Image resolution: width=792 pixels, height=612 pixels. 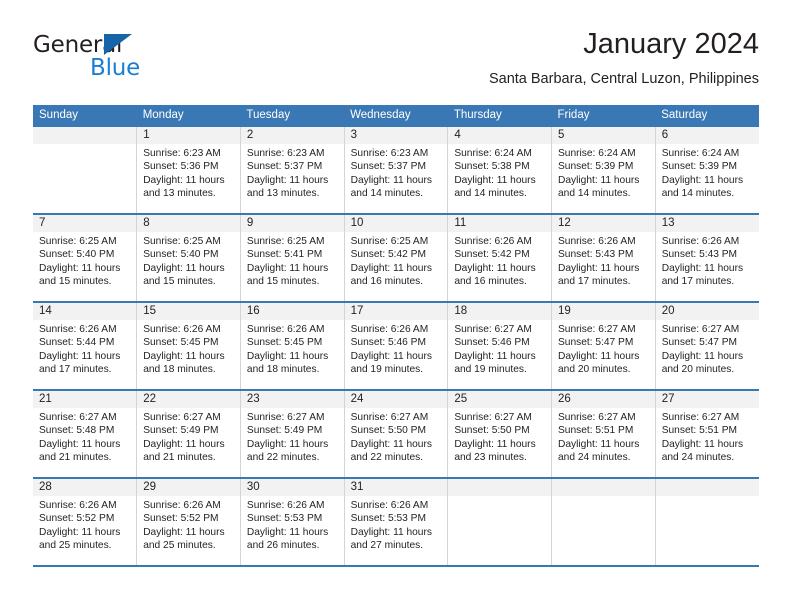 I want to click on sunset-text: Sunset: 5:38 PM, so click(x=492, y=167).